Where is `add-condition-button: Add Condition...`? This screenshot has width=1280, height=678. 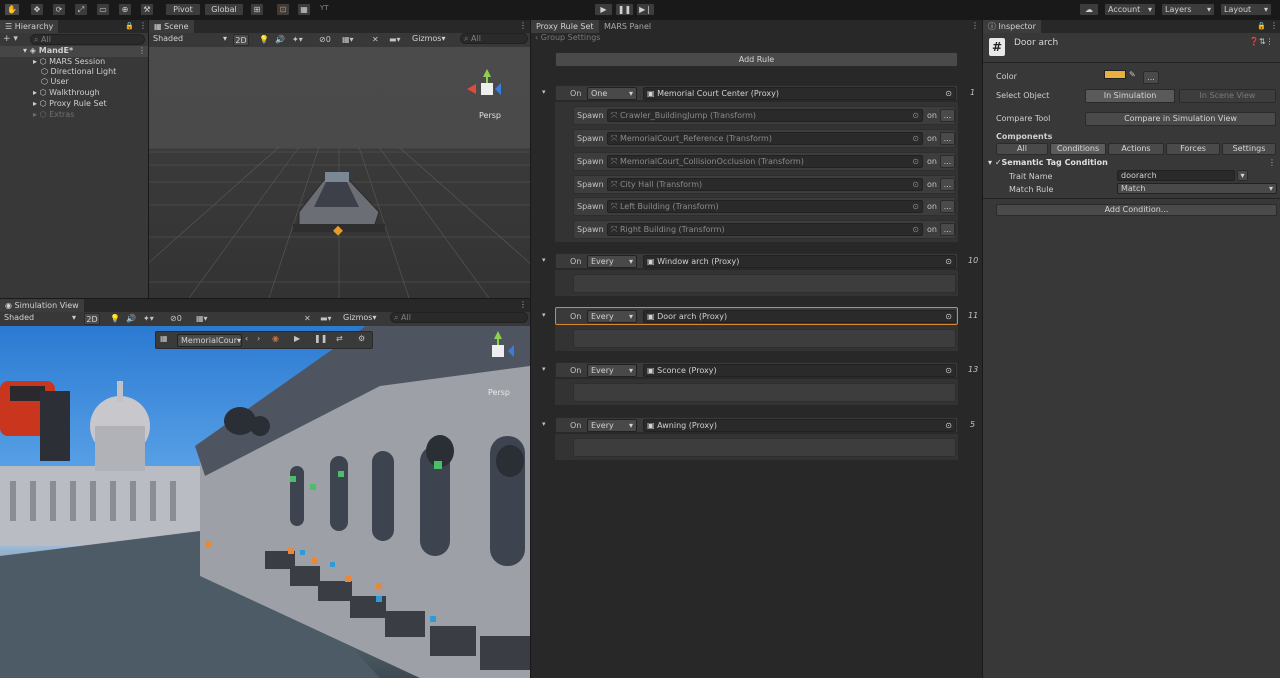
add-condition-button: Add Condition... is located at coordinates (1136, 210).